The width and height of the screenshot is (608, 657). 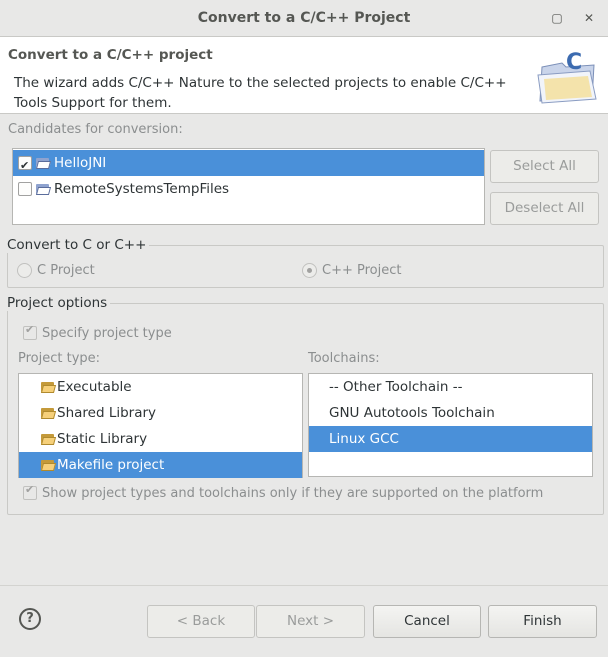 I want to click on svg-text: C, so click(x=574, y=62).